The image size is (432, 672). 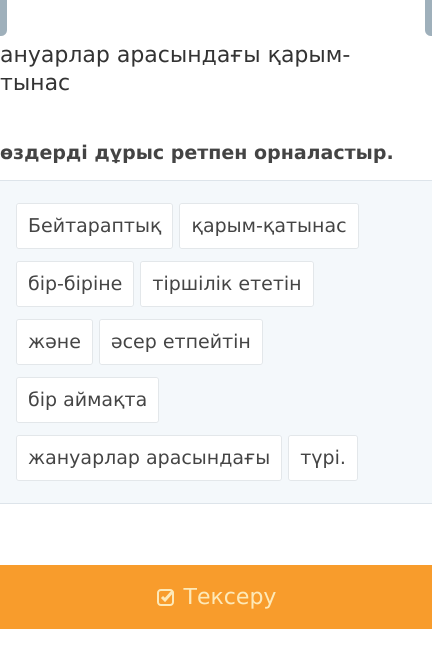 I want to click on word-chip: және, so click(x=54, y=342).